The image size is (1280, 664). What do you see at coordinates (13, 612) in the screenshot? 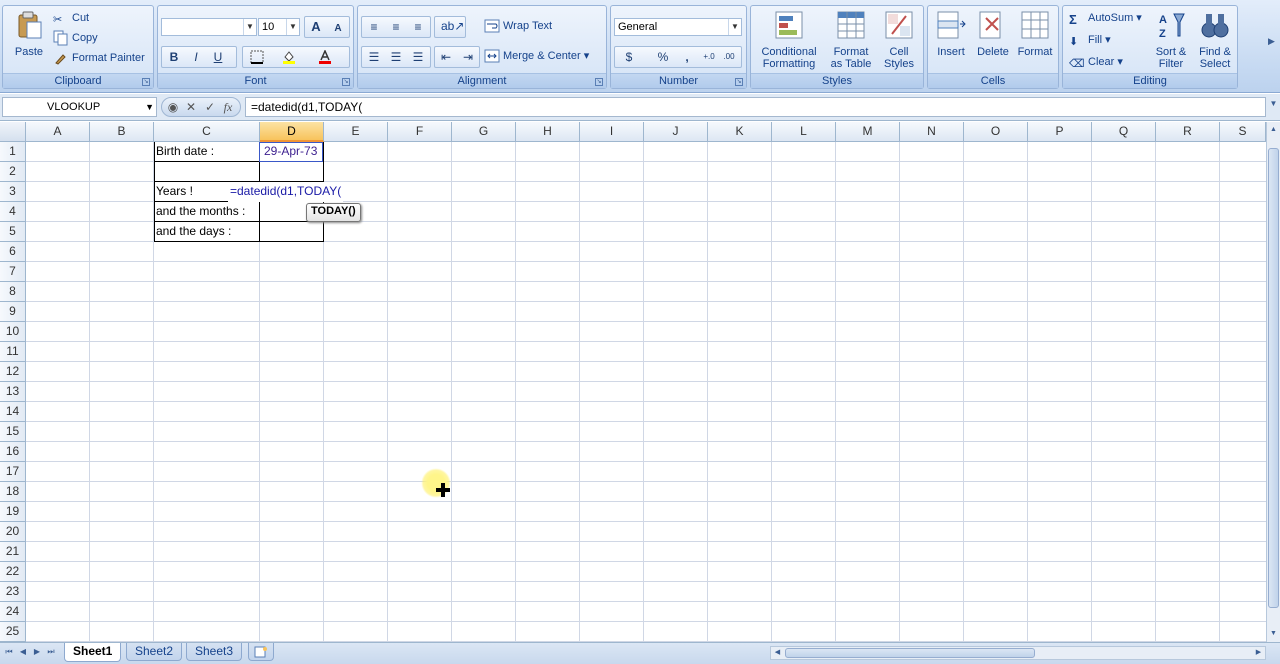
I see `row-header-24: 24` at bounding box center [13, 612].